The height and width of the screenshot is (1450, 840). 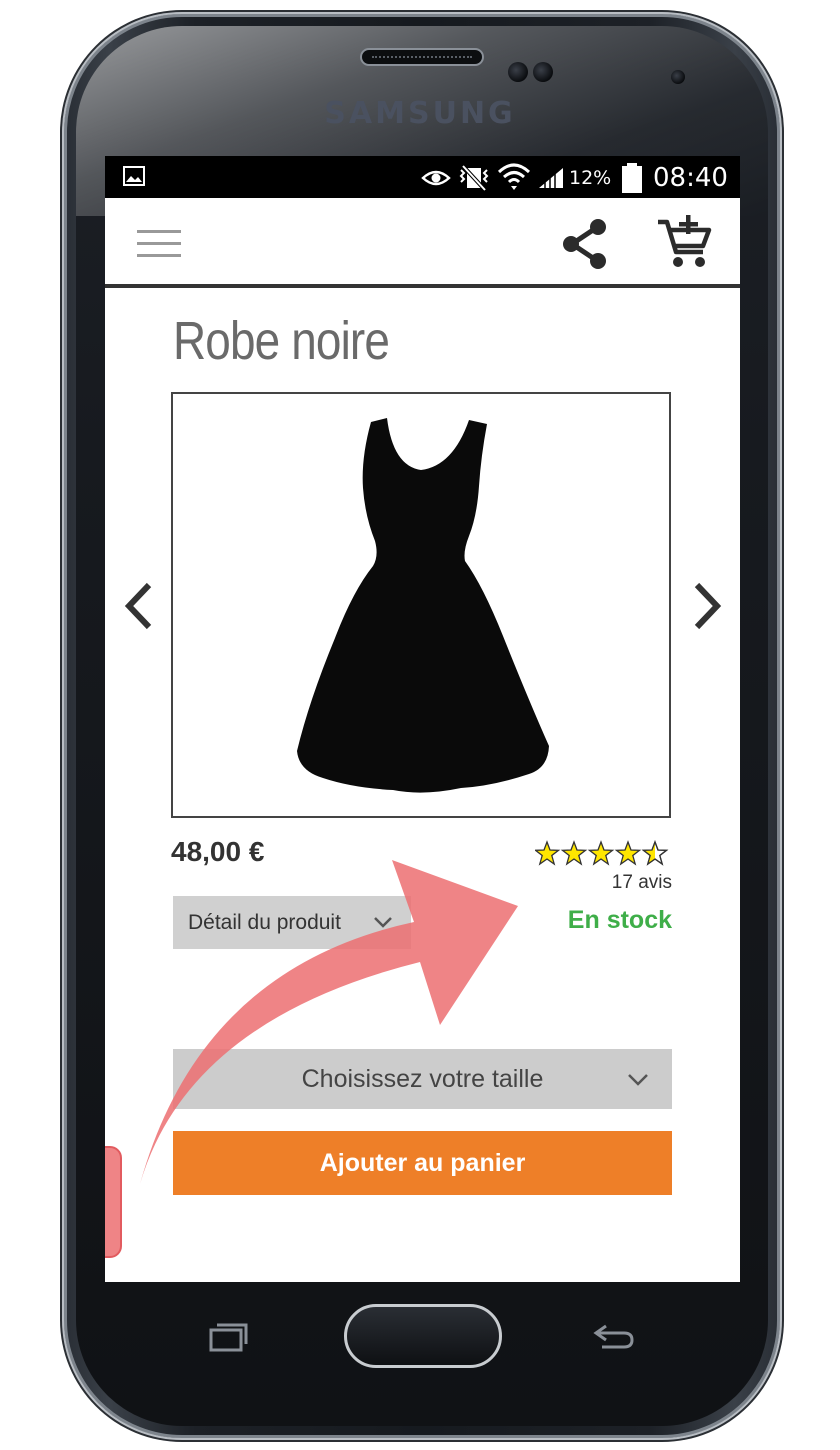 What do you see at coordinates (229, 1338) in the screenshot?
I see `recent-apps-icon` at bounding box center [229, 1338].